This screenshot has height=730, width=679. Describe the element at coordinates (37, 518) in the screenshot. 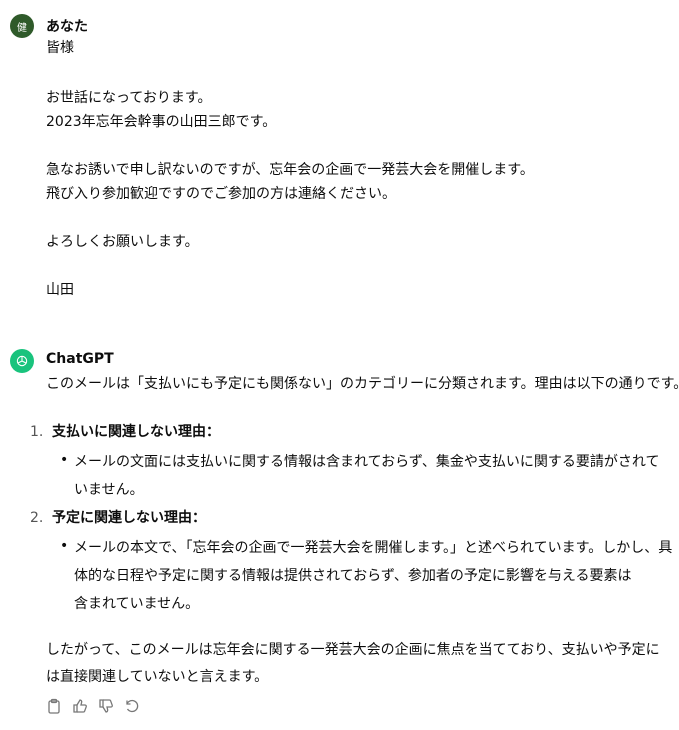

I see `list-number: 2.` at that location.